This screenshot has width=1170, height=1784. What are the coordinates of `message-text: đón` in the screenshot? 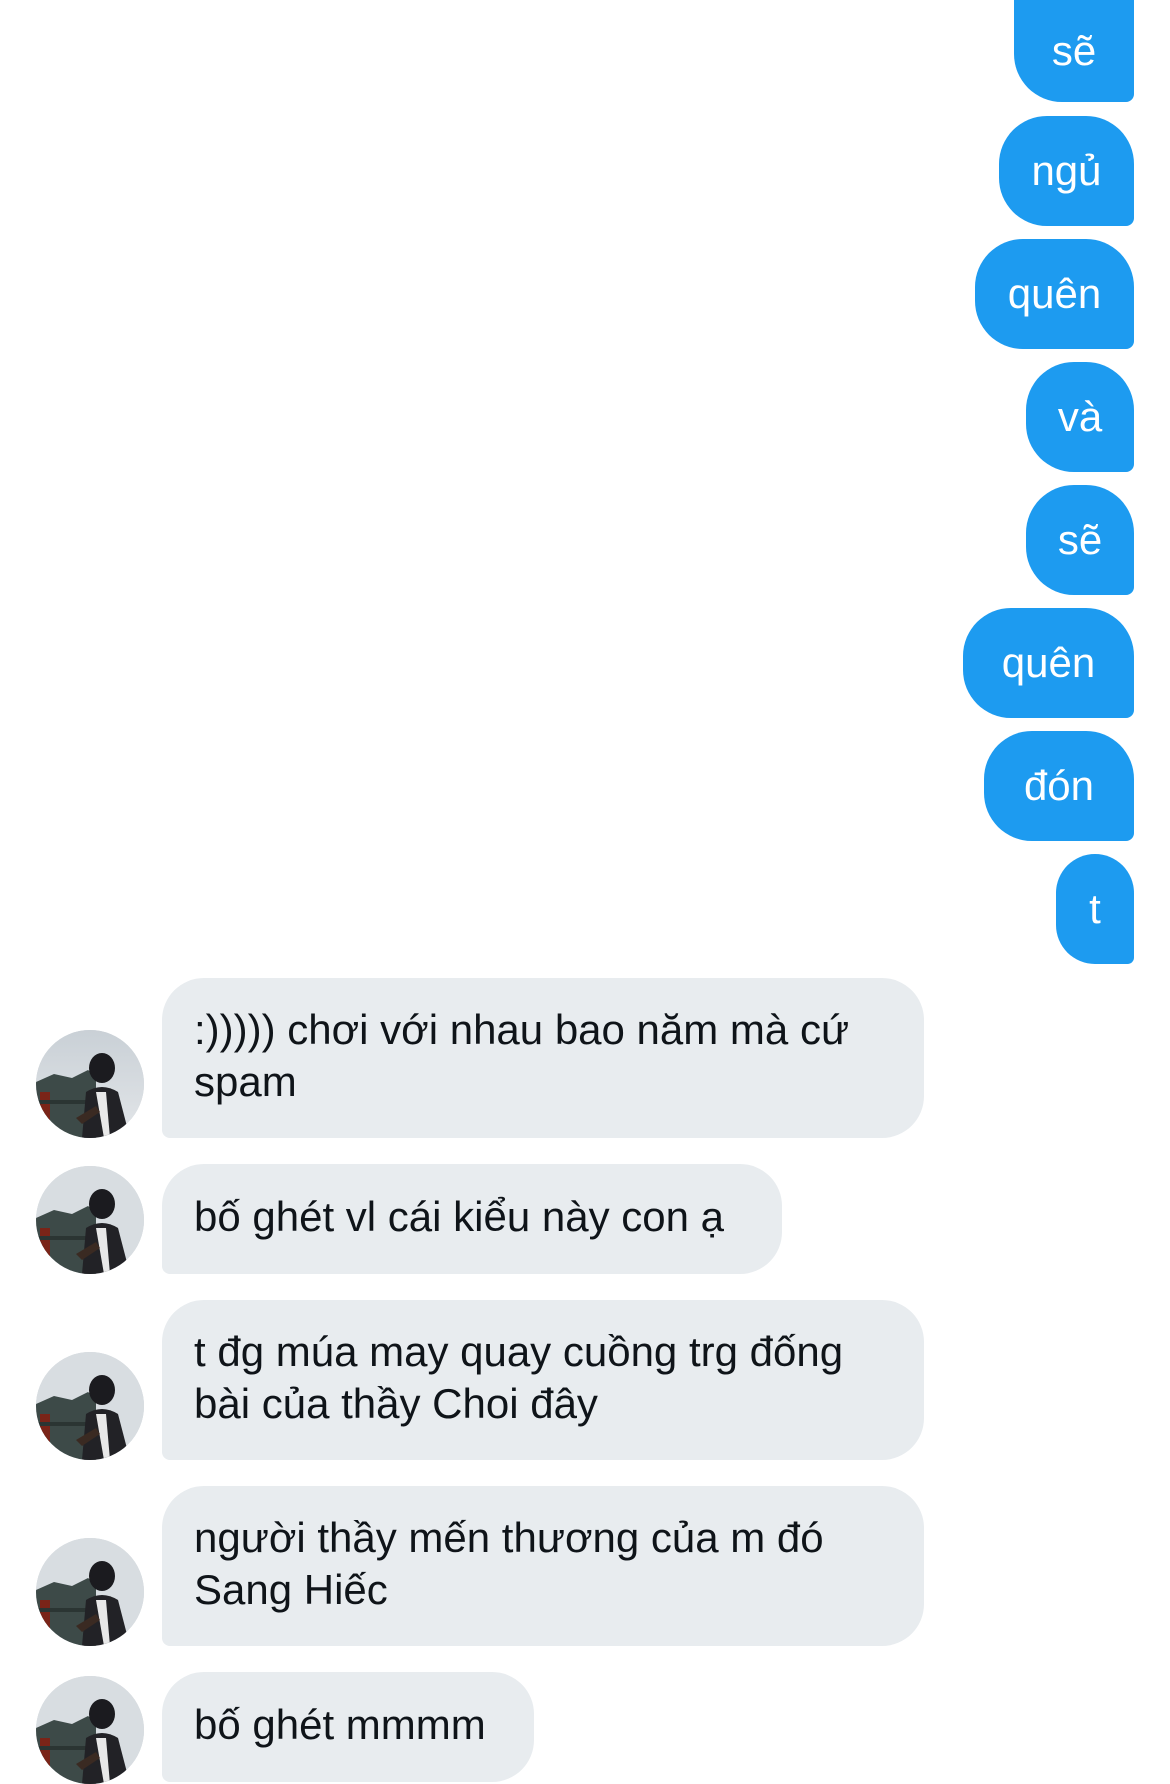 It's located at (1059, 785).